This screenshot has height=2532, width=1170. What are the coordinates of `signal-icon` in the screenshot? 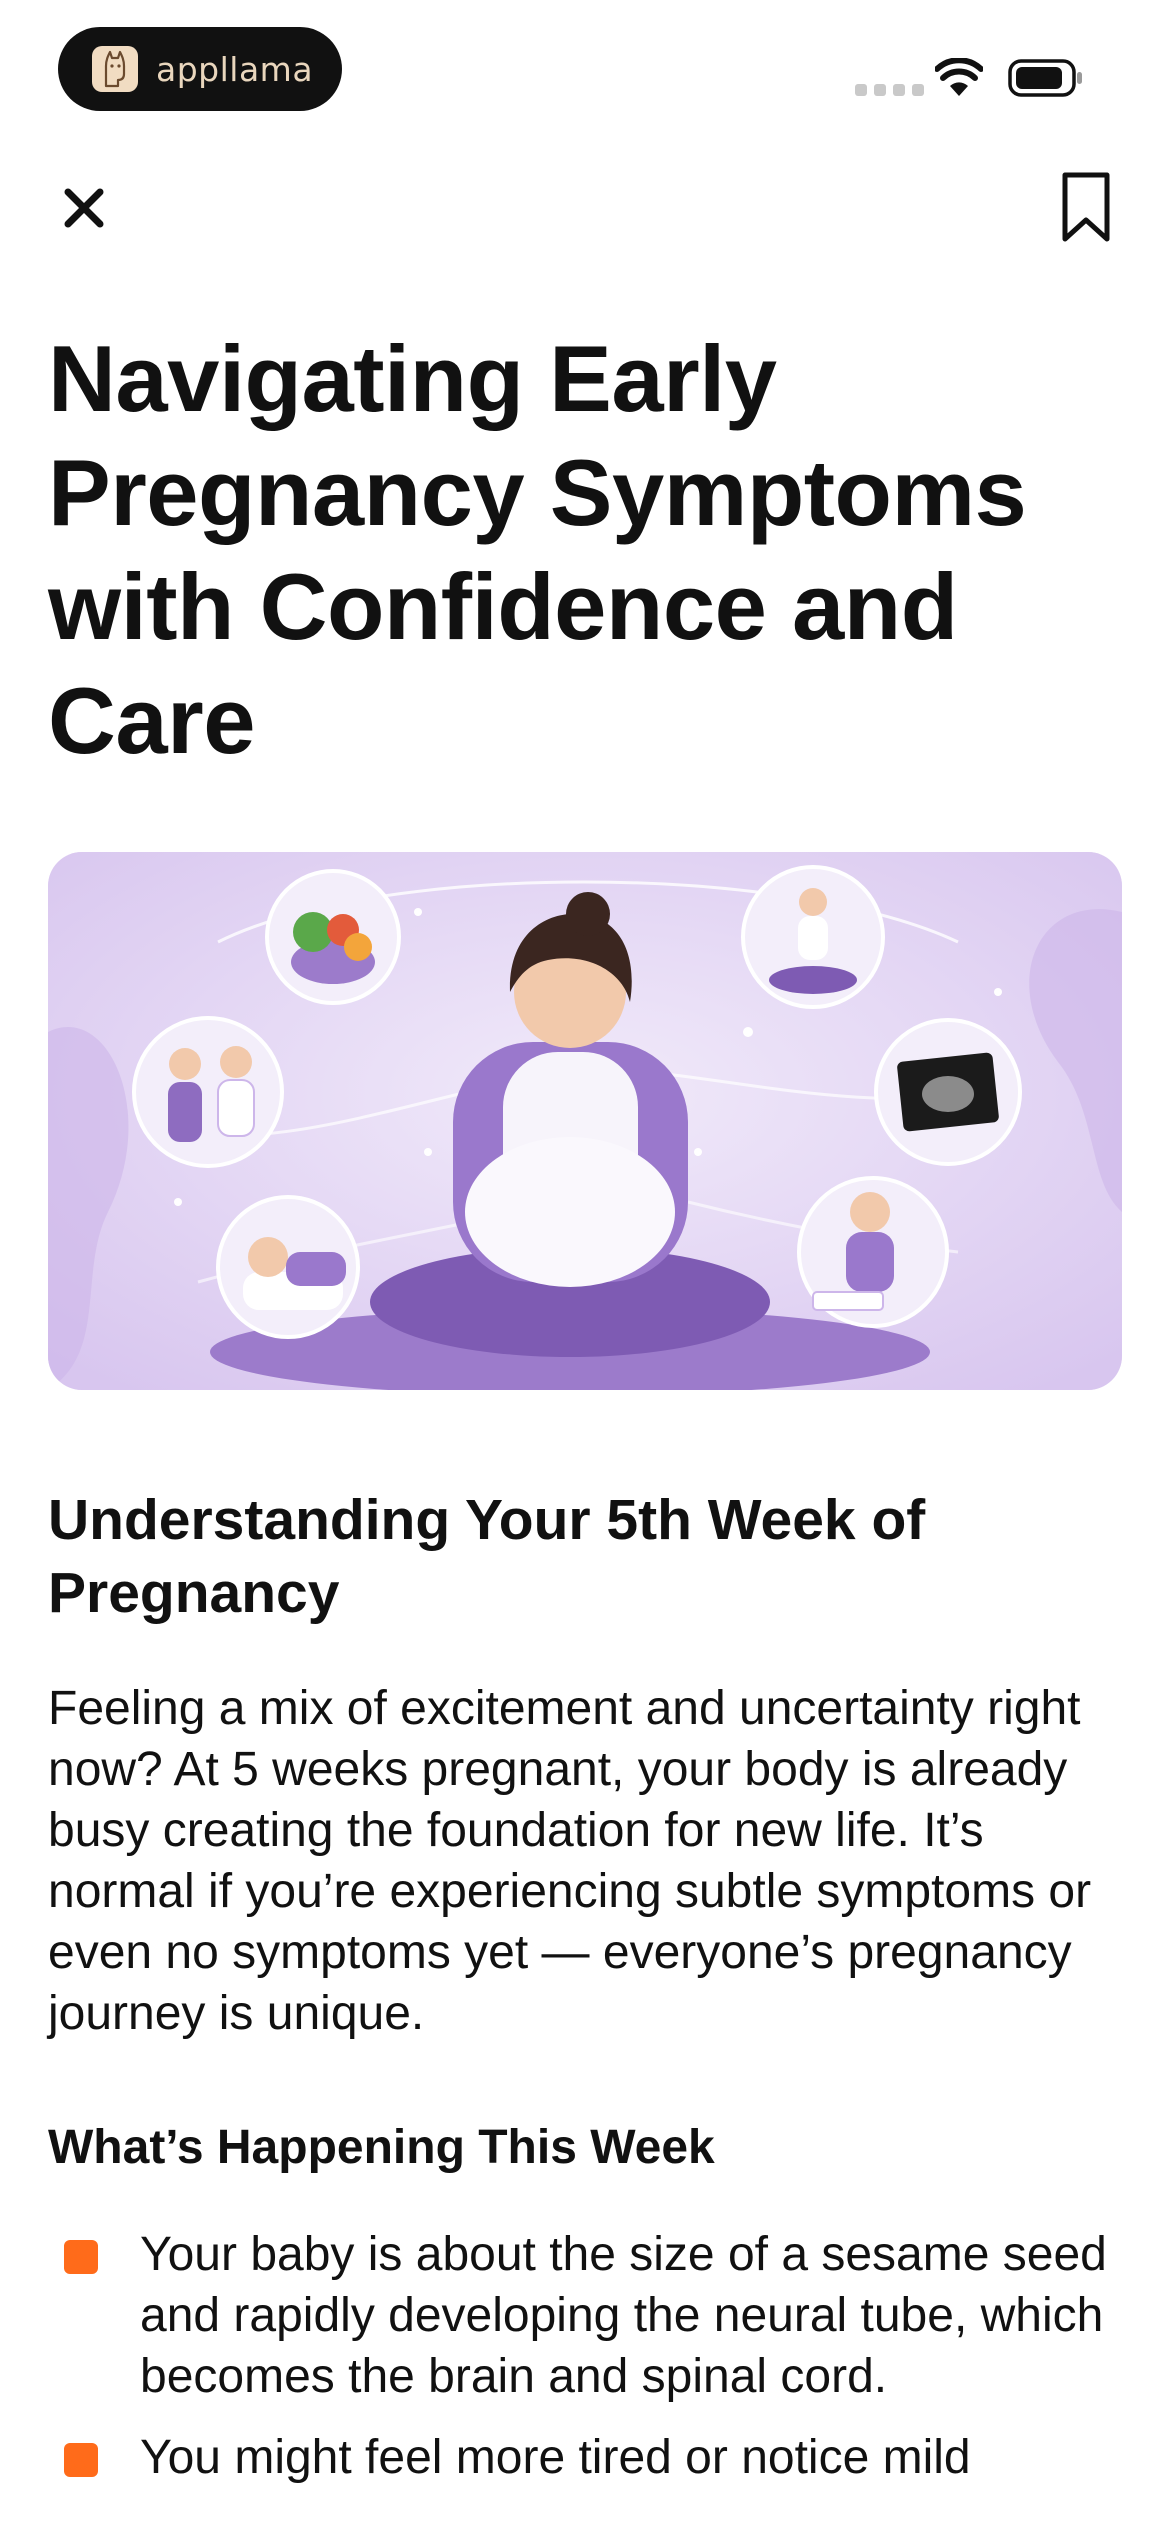 It's located at (889, 90).